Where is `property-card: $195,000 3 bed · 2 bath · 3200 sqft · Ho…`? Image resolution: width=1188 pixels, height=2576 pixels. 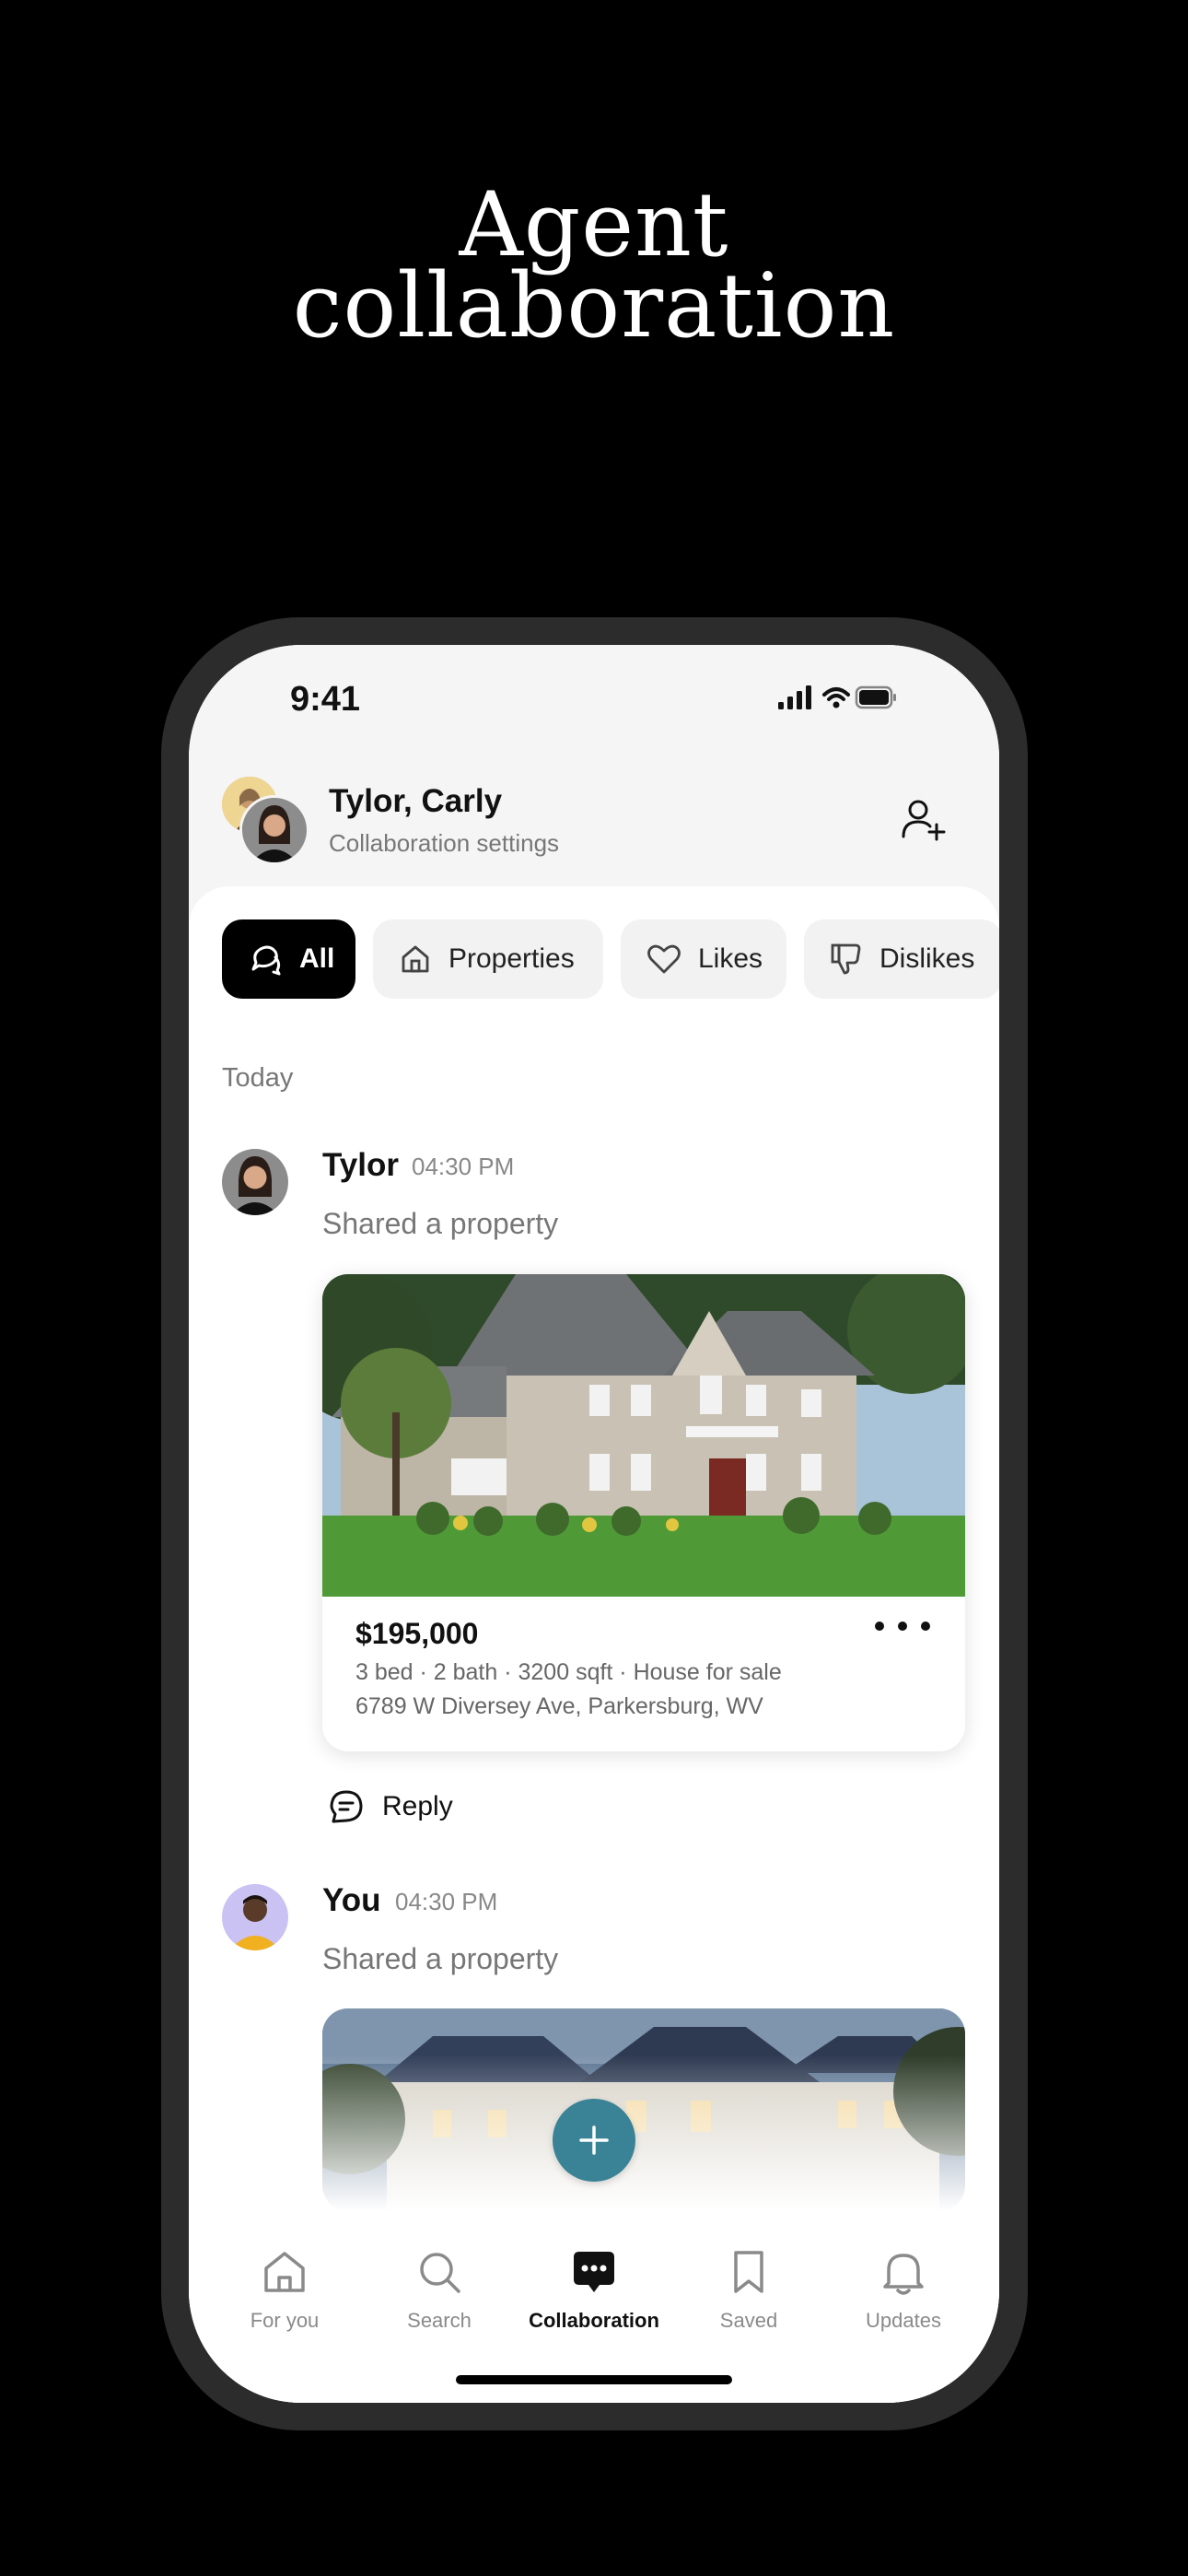 property-card: $195,000 3 bed · 2 bath · 3200 sqft · Ho… is located at coordinates (643, 1512).